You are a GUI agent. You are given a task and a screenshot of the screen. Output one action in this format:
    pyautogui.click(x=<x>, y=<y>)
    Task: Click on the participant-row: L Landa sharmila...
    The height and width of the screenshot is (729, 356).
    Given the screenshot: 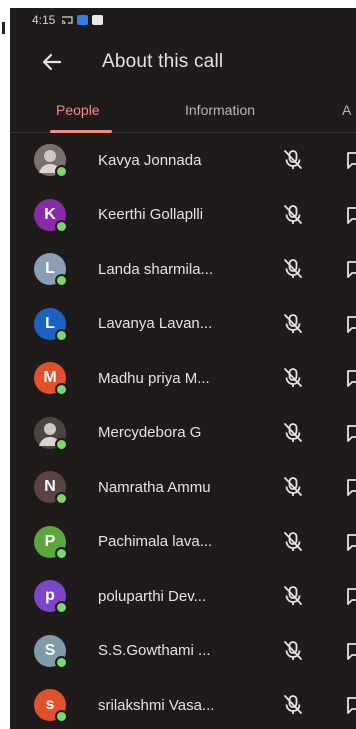 What is the action you would take?
    pyautogui.click(x=183, y=269)
    